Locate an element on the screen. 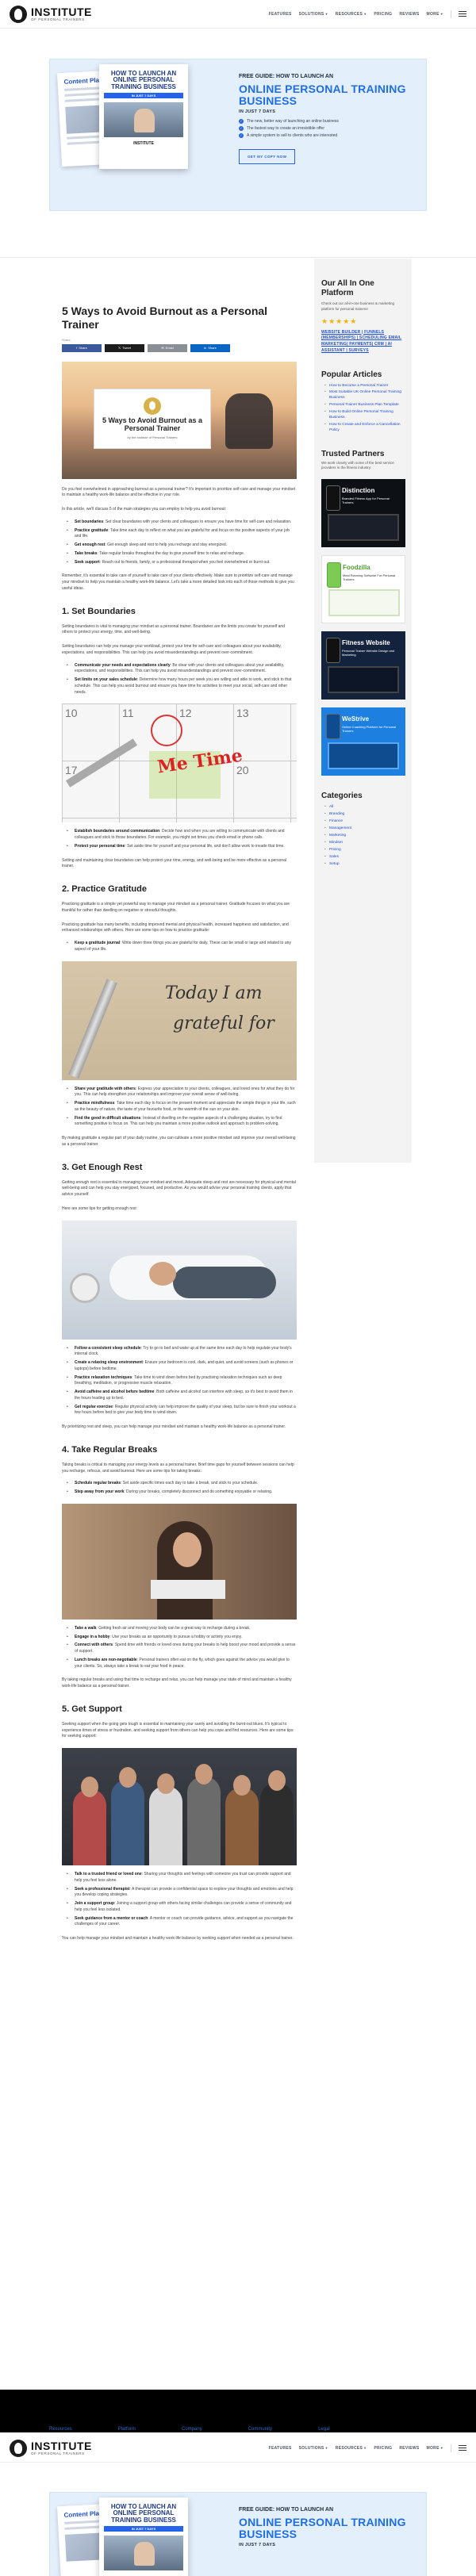 Image resolution: width=476 pixels, height=2576 pixels. facebook-share-button: f Share is located at coordinates (82, 348).